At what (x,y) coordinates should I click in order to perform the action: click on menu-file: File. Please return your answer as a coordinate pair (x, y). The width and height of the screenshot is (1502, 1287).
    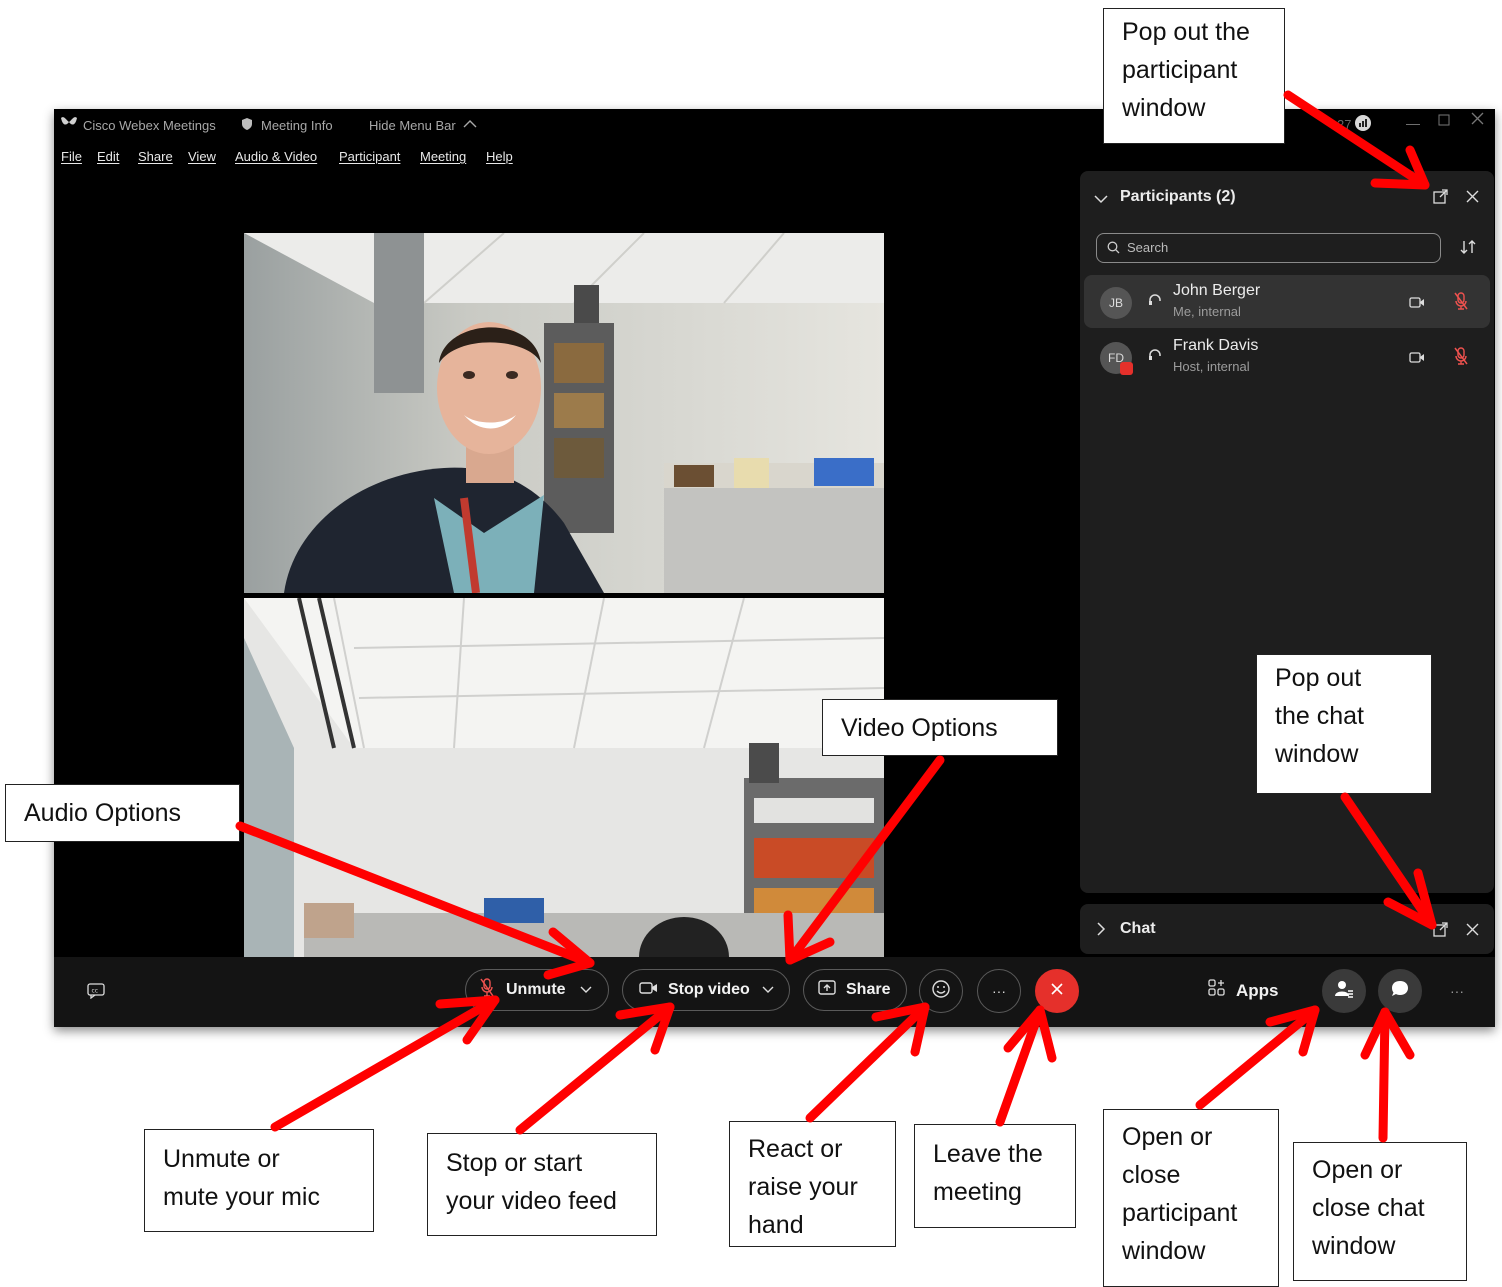
    Looking at the image, I should click on (71, 156).